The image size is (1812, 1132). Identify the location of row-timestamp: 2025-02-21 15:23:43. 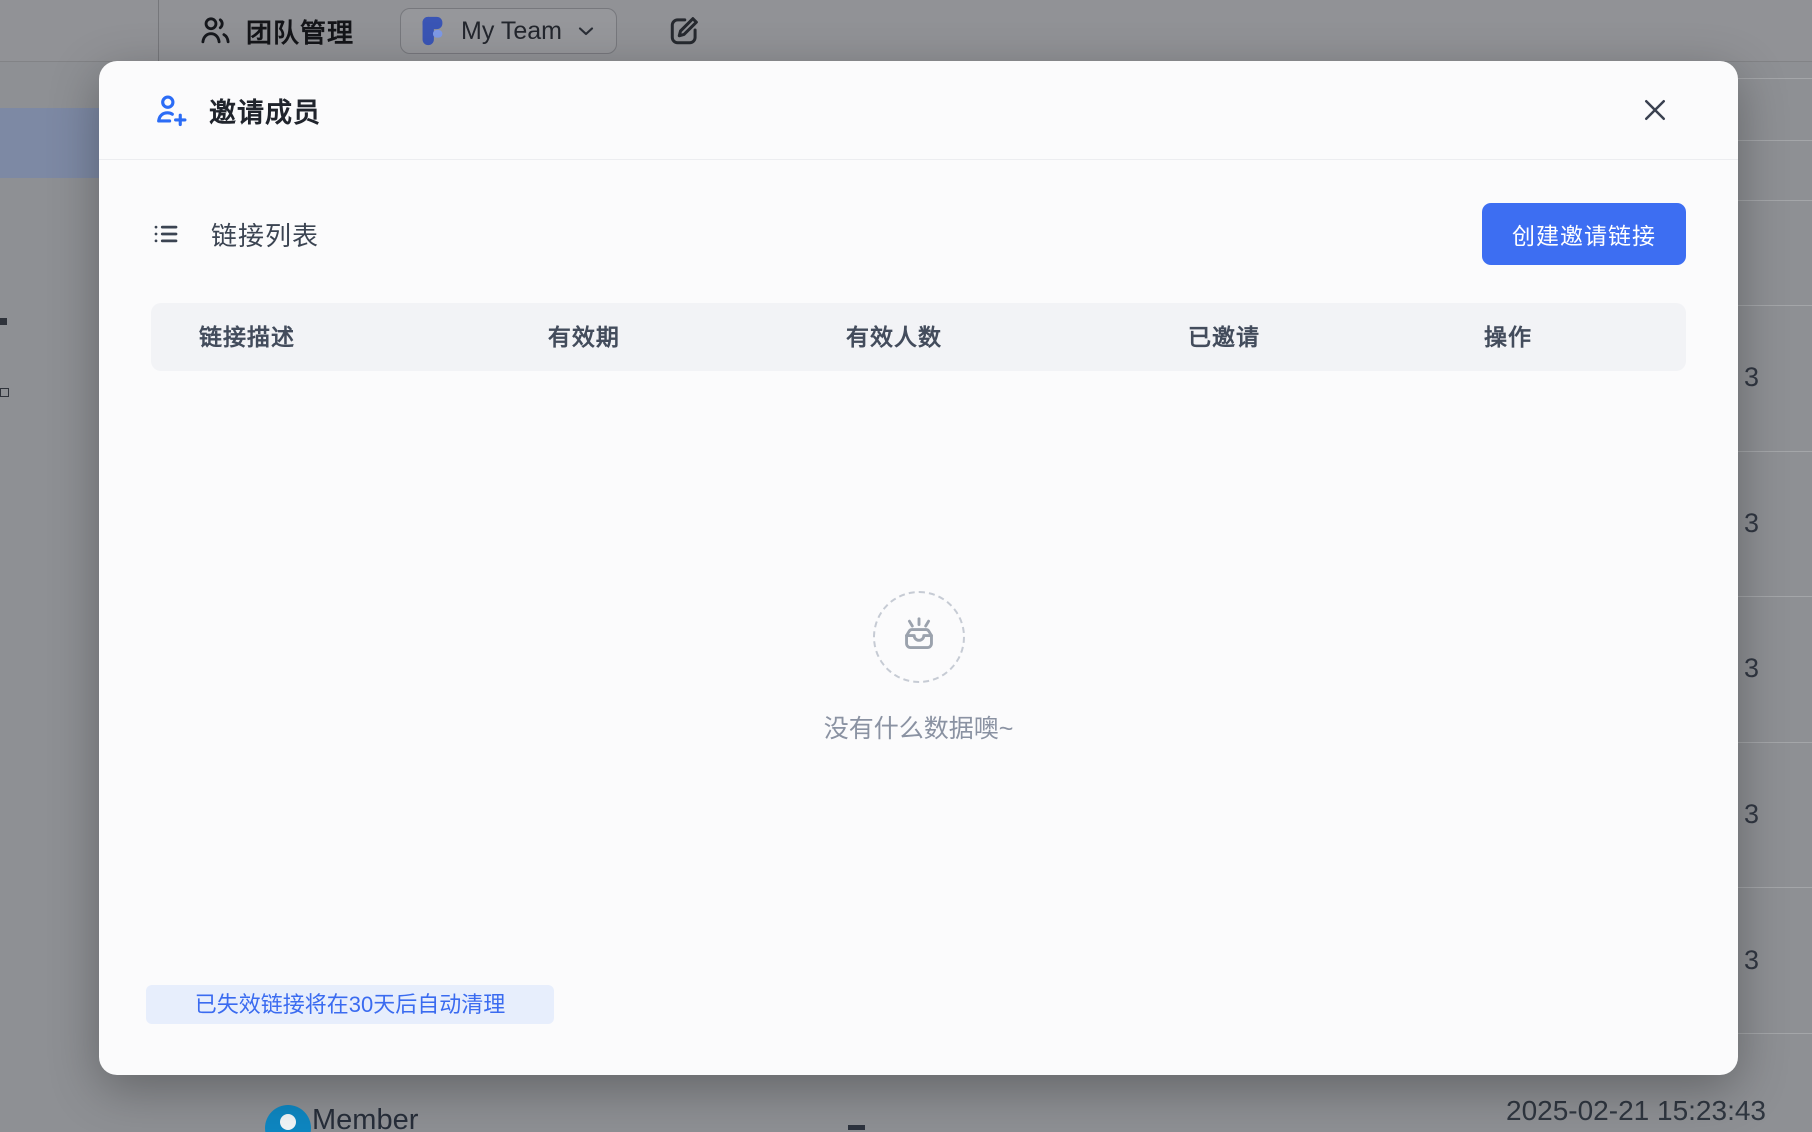
(1636, 1110).